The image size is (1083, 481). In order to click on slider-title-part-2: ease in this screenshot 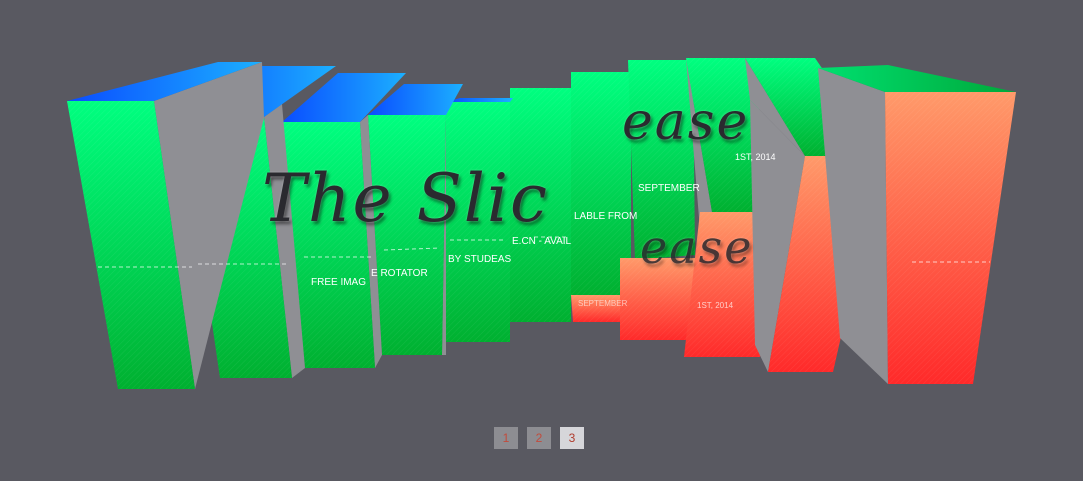, I will do `click(686, 122)`.